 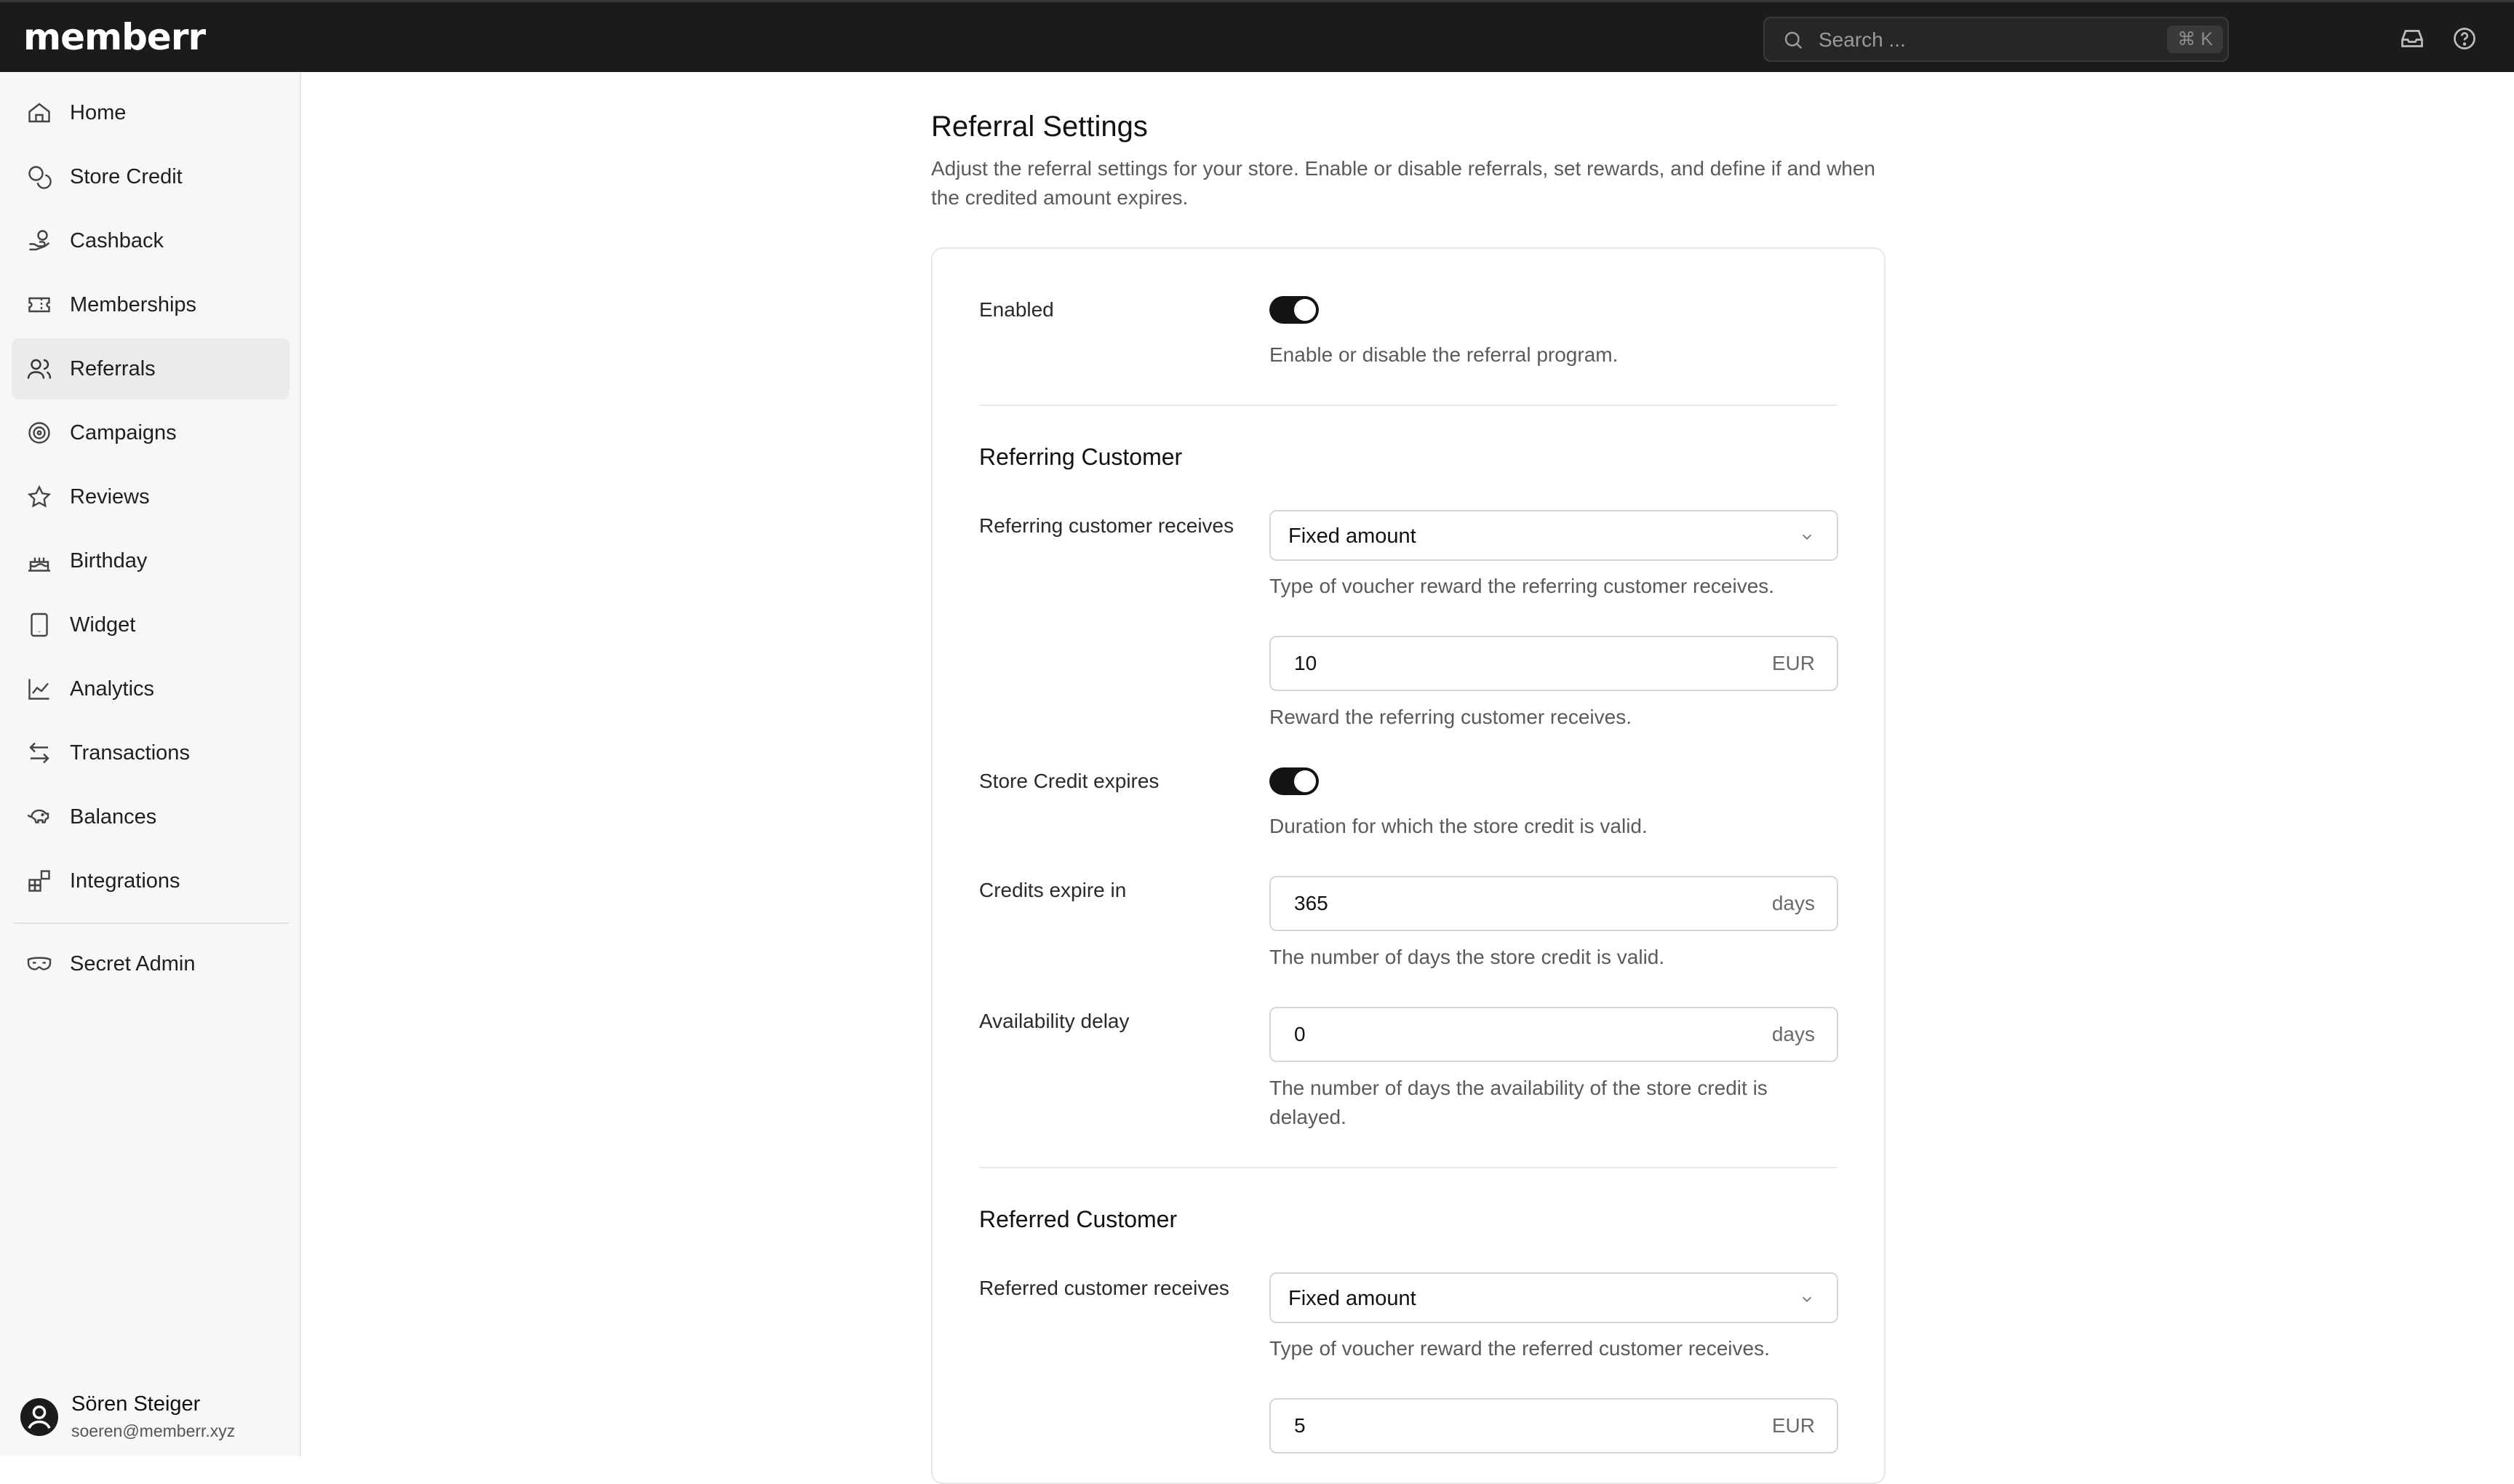 What do you see at coordinates (117, 240) in the screenshot?
I see `sidebar-item-label: Cashback` at bounding box center [117, 240].